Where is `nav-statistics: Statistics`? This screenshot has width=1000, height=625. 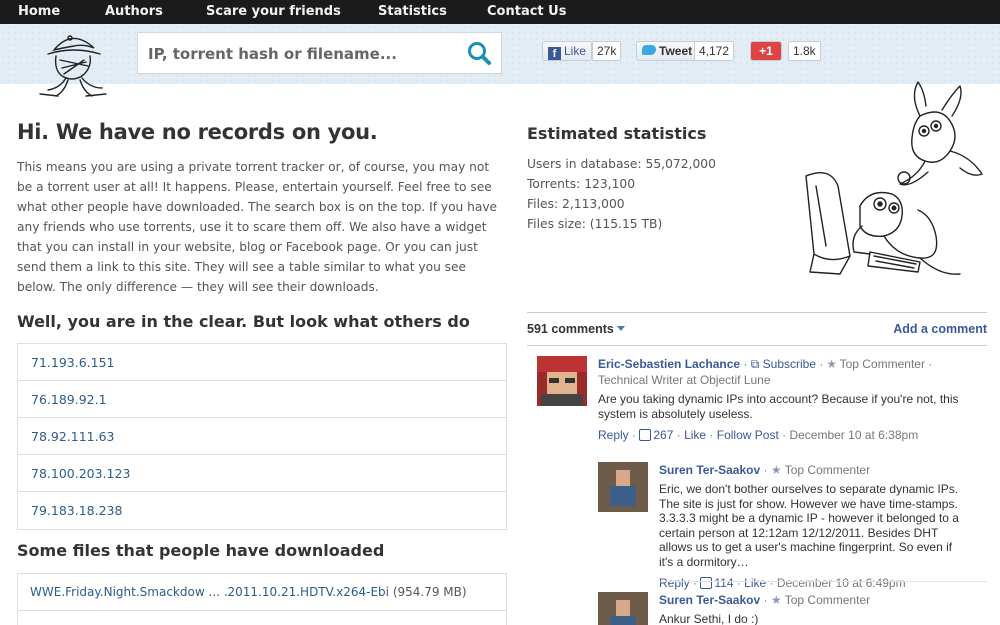
nav-statistics: Statistics is located at coordinates (412, 11).